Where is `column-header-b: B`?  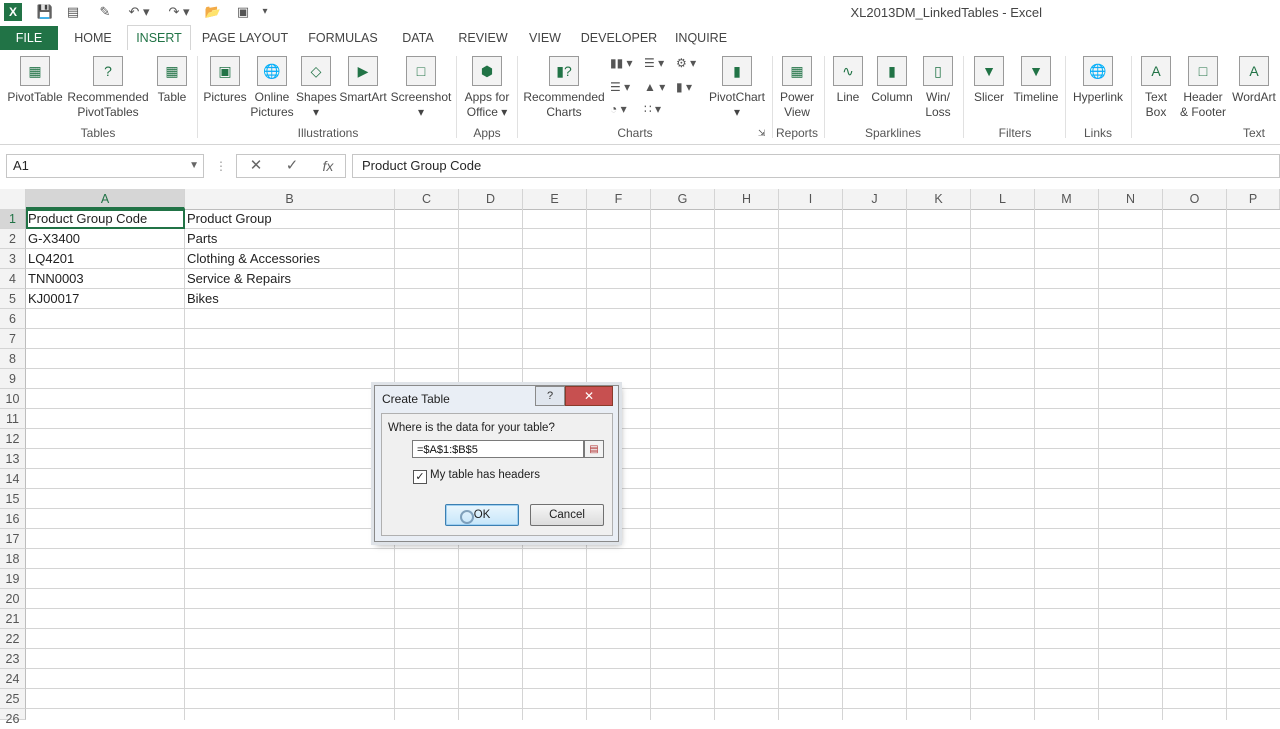
column-header-b: B is located at coordinates (290, 199).